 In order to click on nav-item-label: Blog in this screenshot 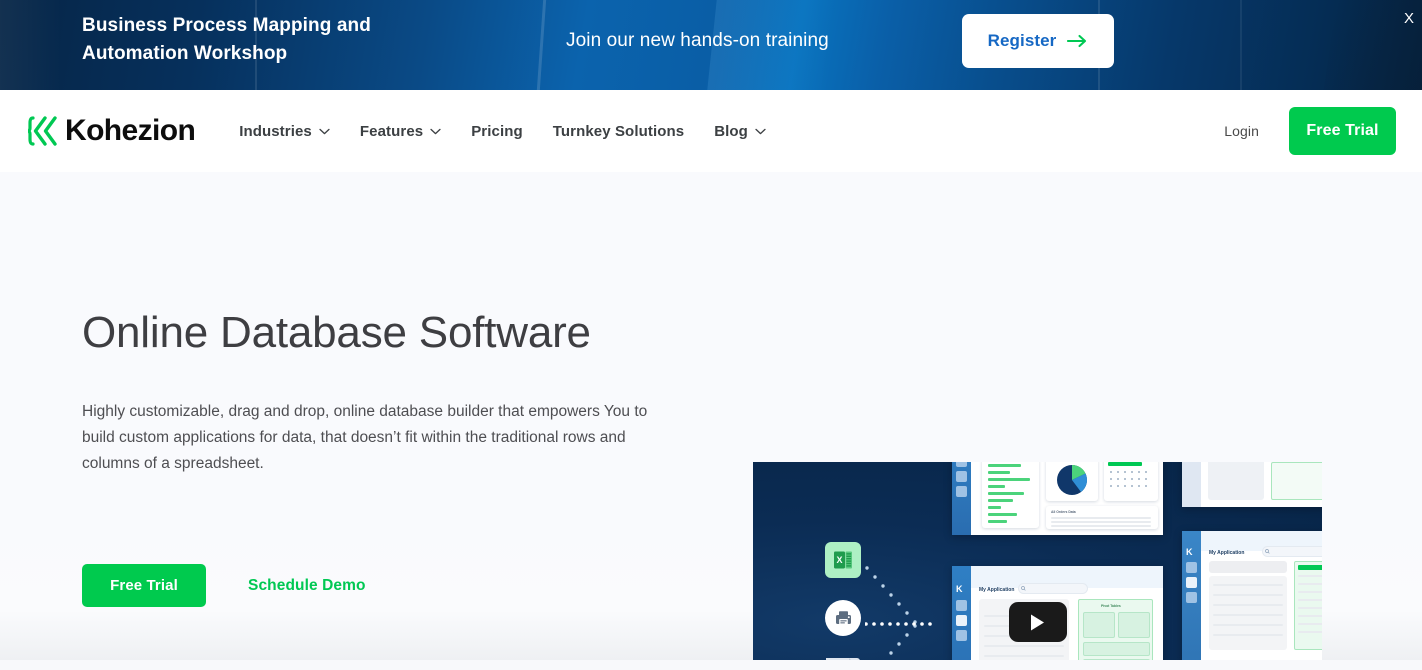, I will do `click(731, 131)`.